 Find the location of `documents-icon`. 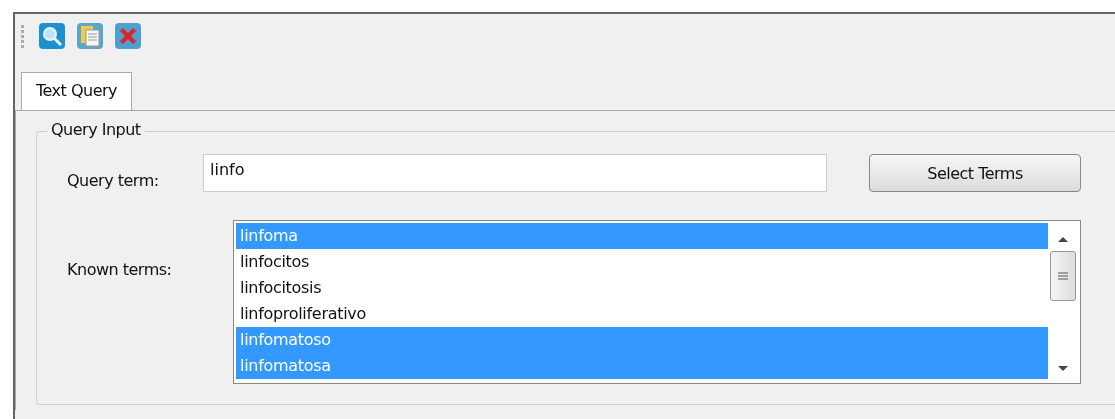

documents-icon is located at coordinates (90, 36).